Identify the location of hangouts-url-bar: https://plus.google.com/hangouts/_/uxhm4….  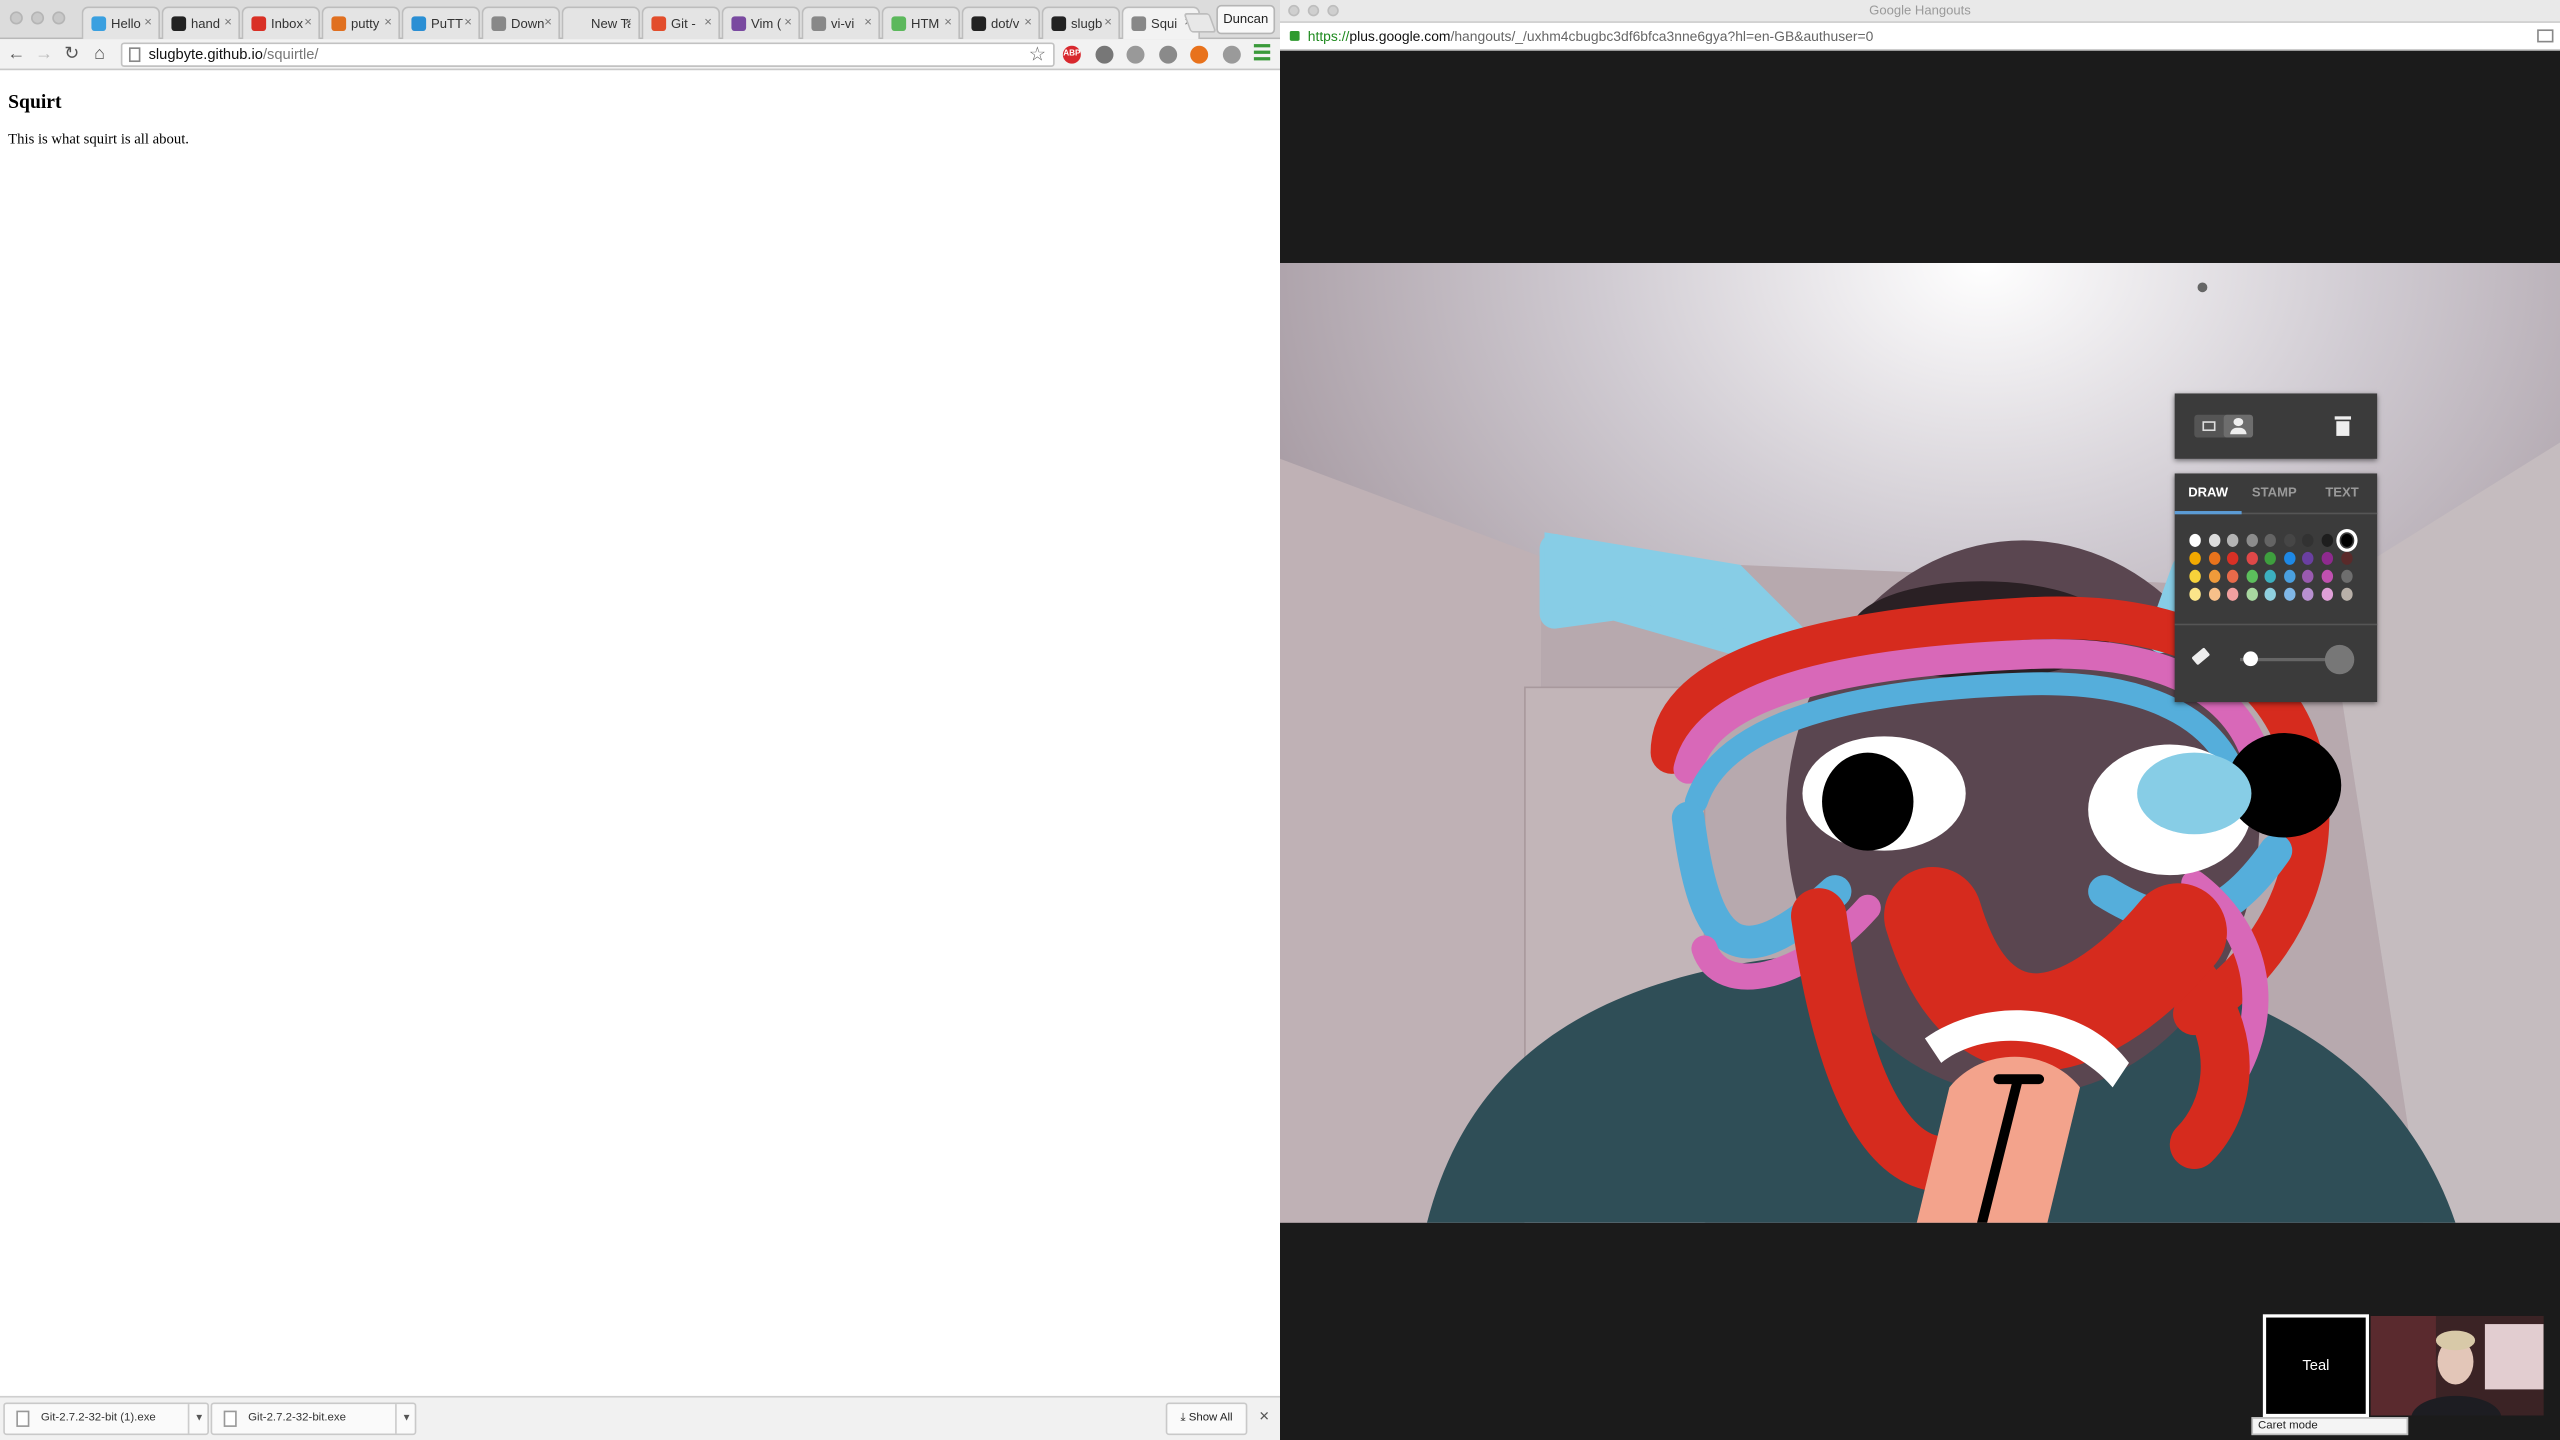
(1920, 36).